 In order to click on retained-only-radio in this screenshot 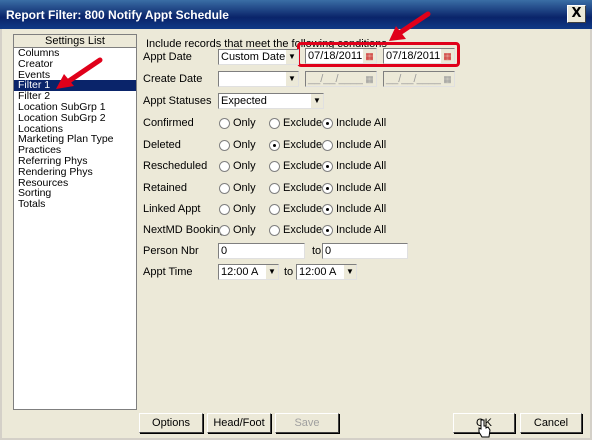, I will do `click(224, 188)`.